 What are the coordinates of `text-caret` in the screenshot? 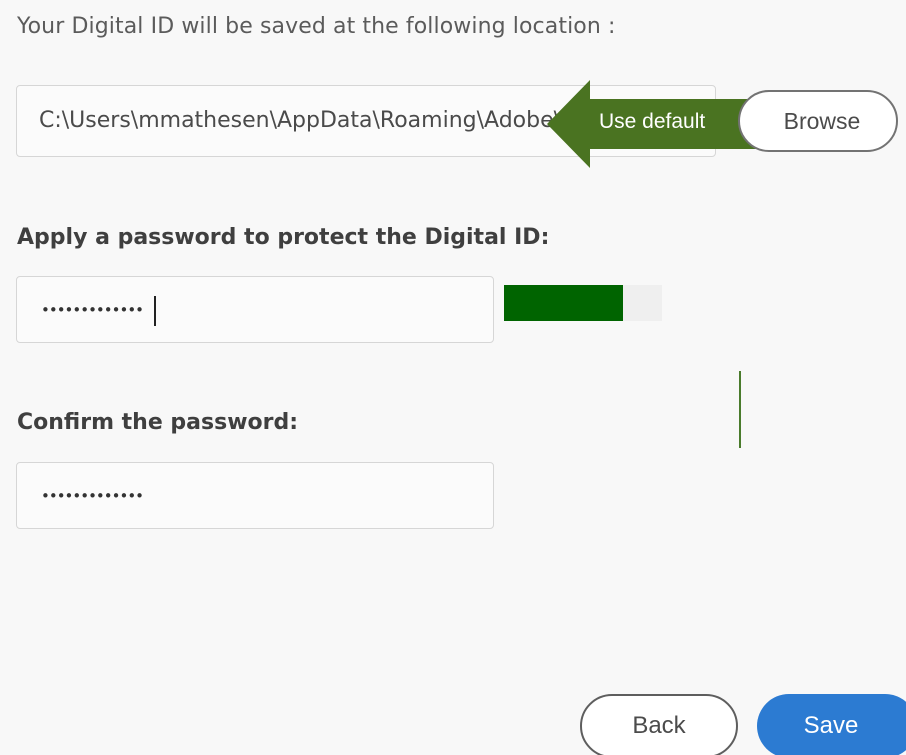 It's located at (155, 311).